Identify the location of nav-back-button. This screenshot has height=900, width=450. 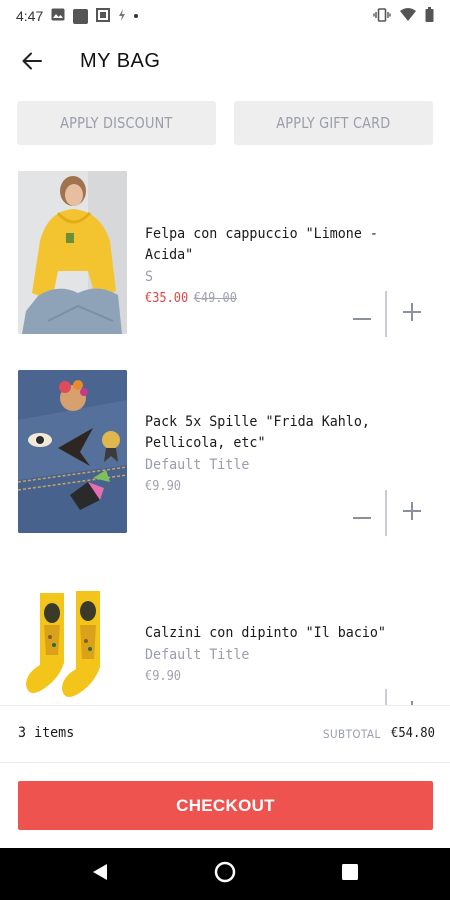
(100, 874).